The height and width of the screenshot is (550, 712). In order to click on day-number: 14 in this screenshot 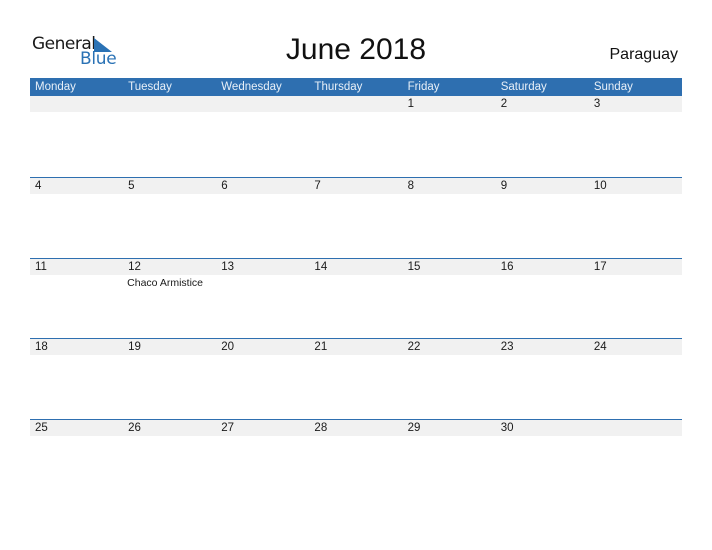, I will do `click(321, 266)`.